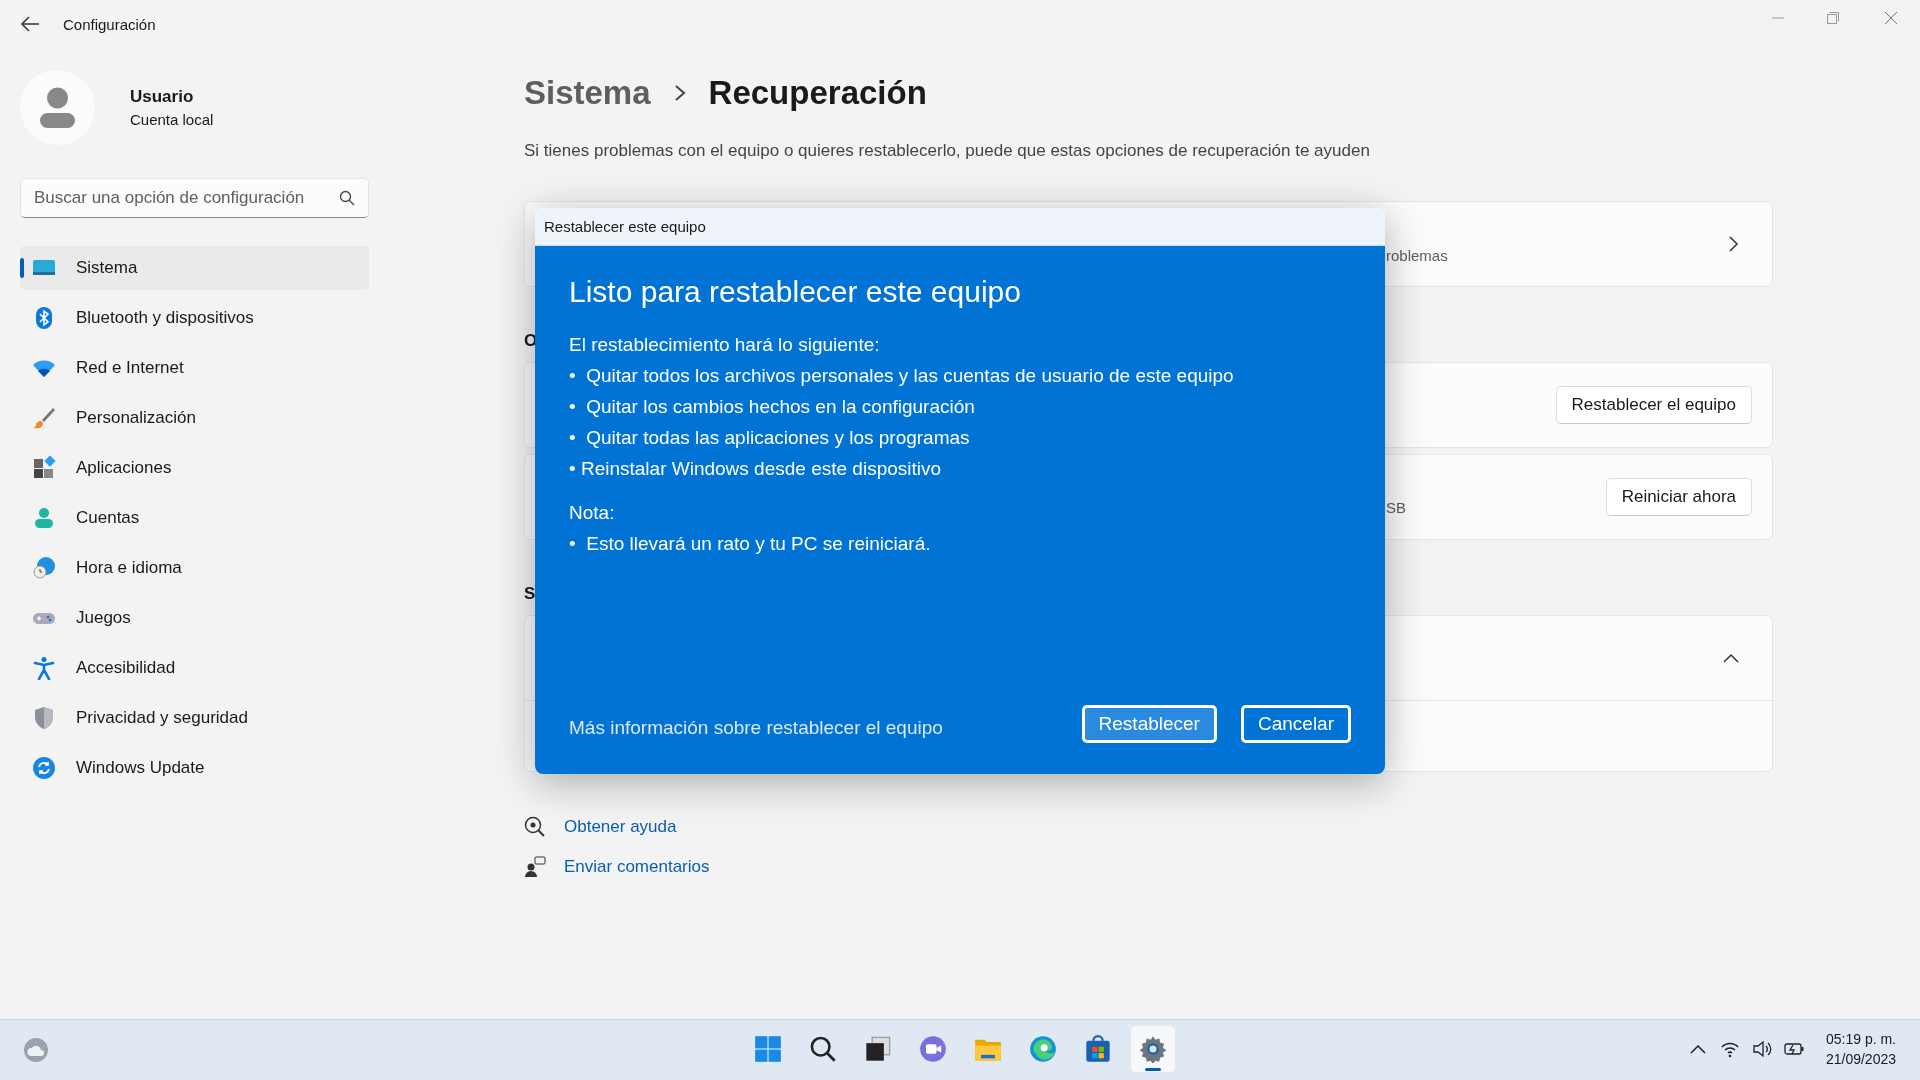  What do you see at coordinates (44, 418) in the screenshot?
I see `paintbrush-icon` at bounding box center [44, 418].